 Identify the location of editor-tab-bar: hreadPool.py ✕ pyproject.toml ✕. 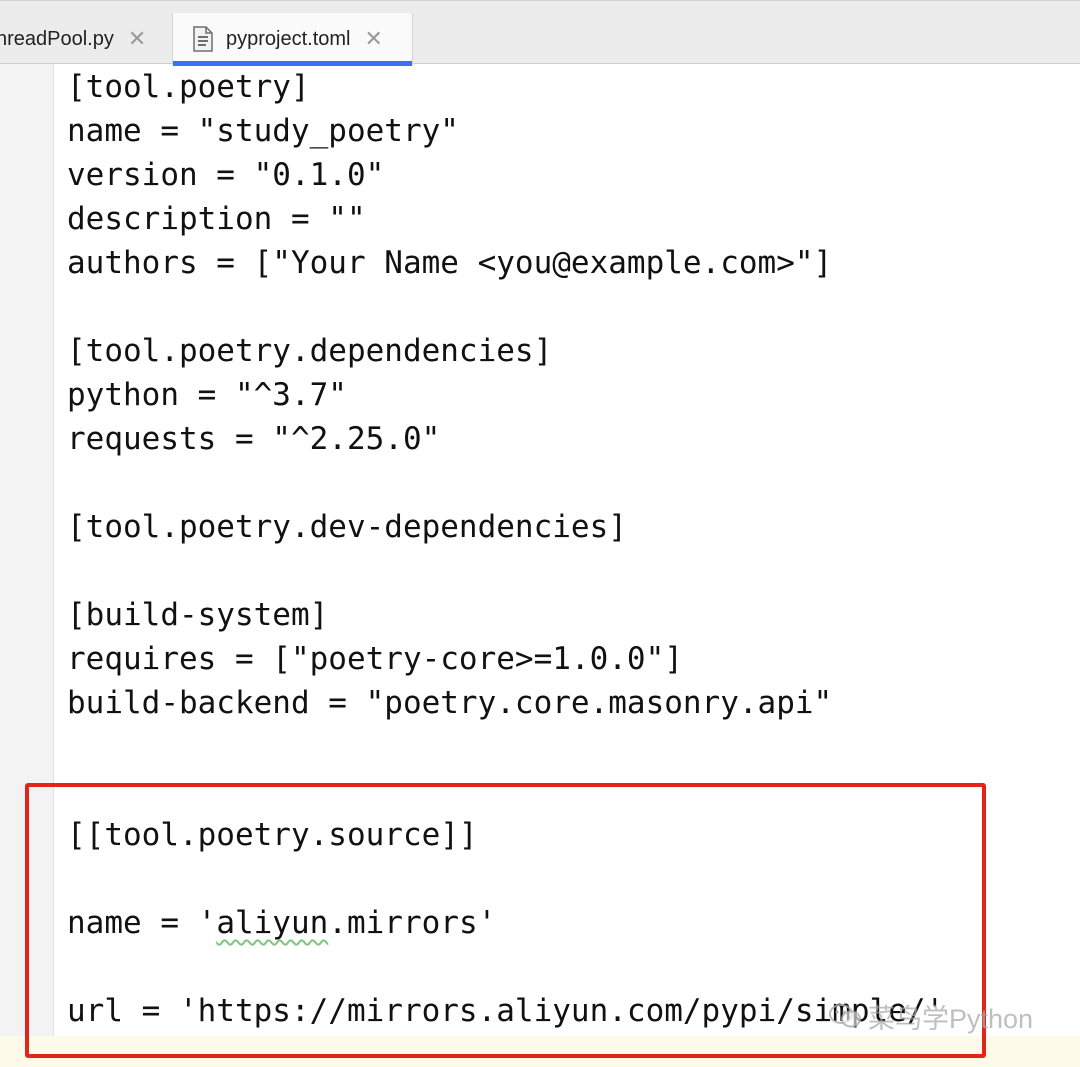
(540, 33).